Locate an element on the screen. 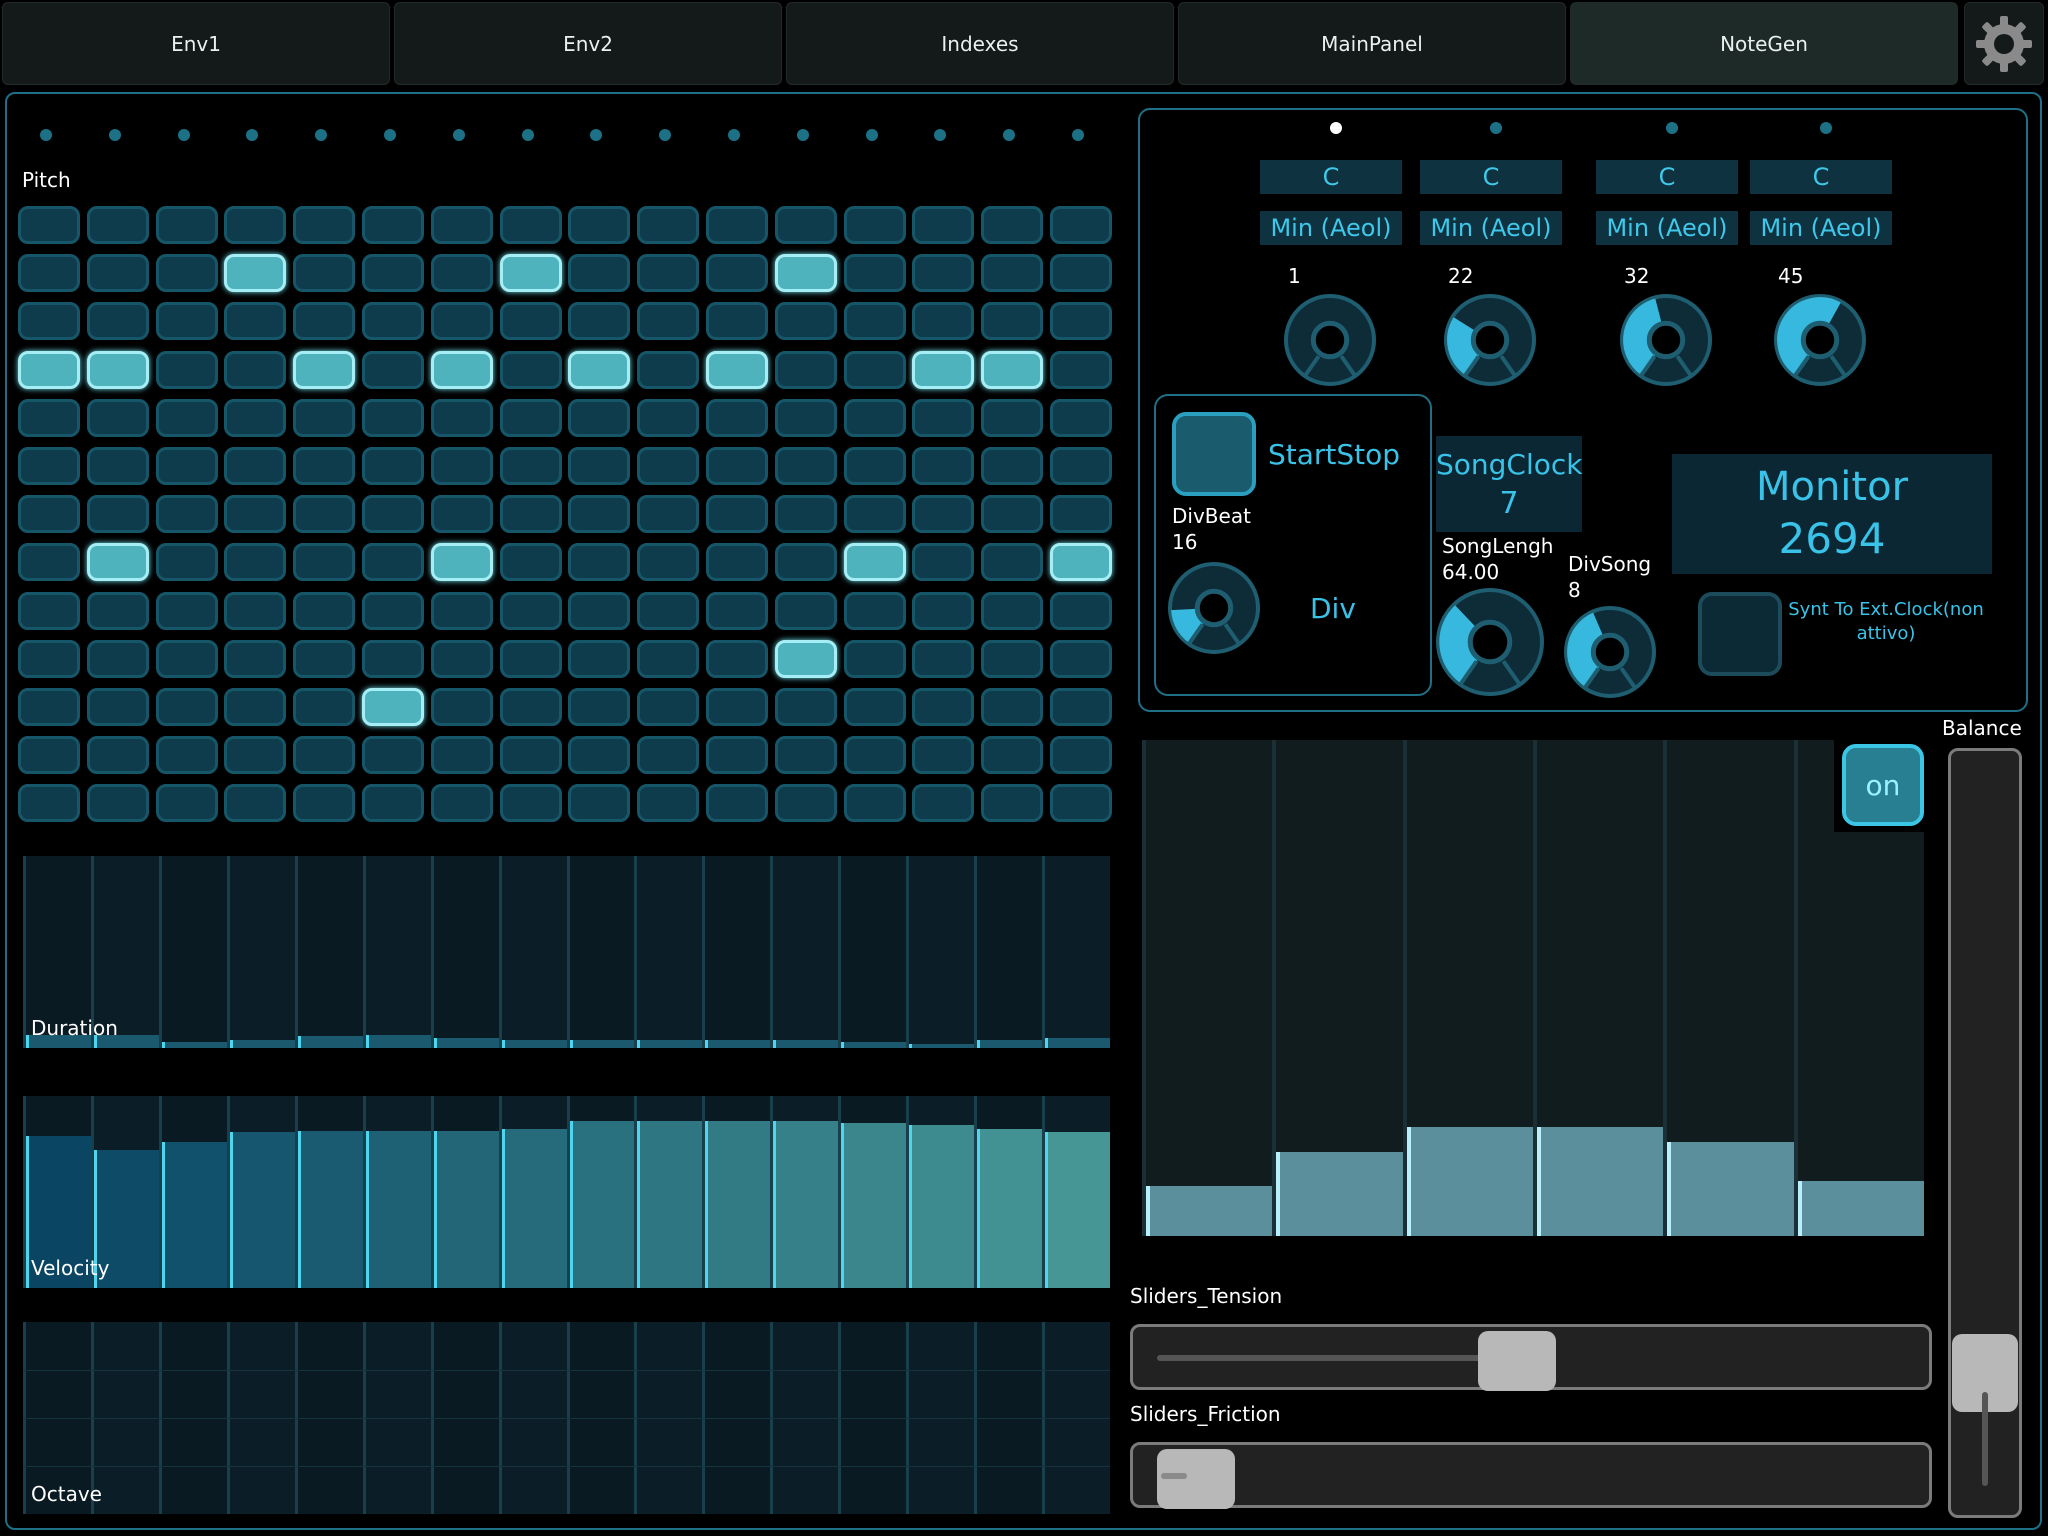  velocity-multislider is located at coordinates (566, 1192).